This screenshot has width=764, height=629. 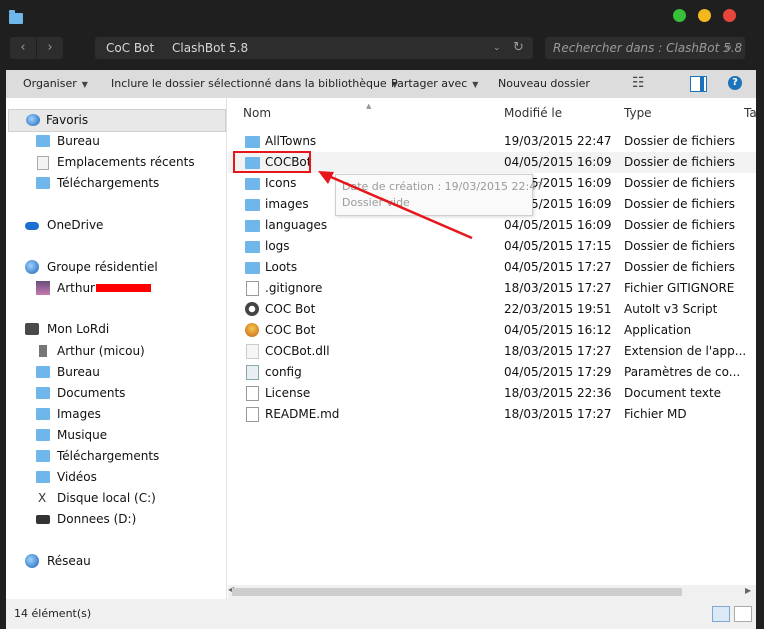 I want to click on sidebar-item-favorites: Favoris, so click(x=117, y=120).